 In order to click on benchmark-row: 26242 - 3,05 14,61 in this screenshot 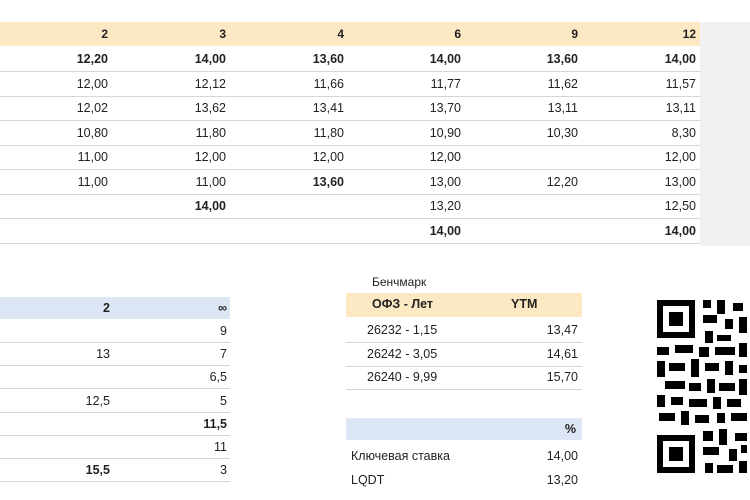, I will do `click(464, 355)`.